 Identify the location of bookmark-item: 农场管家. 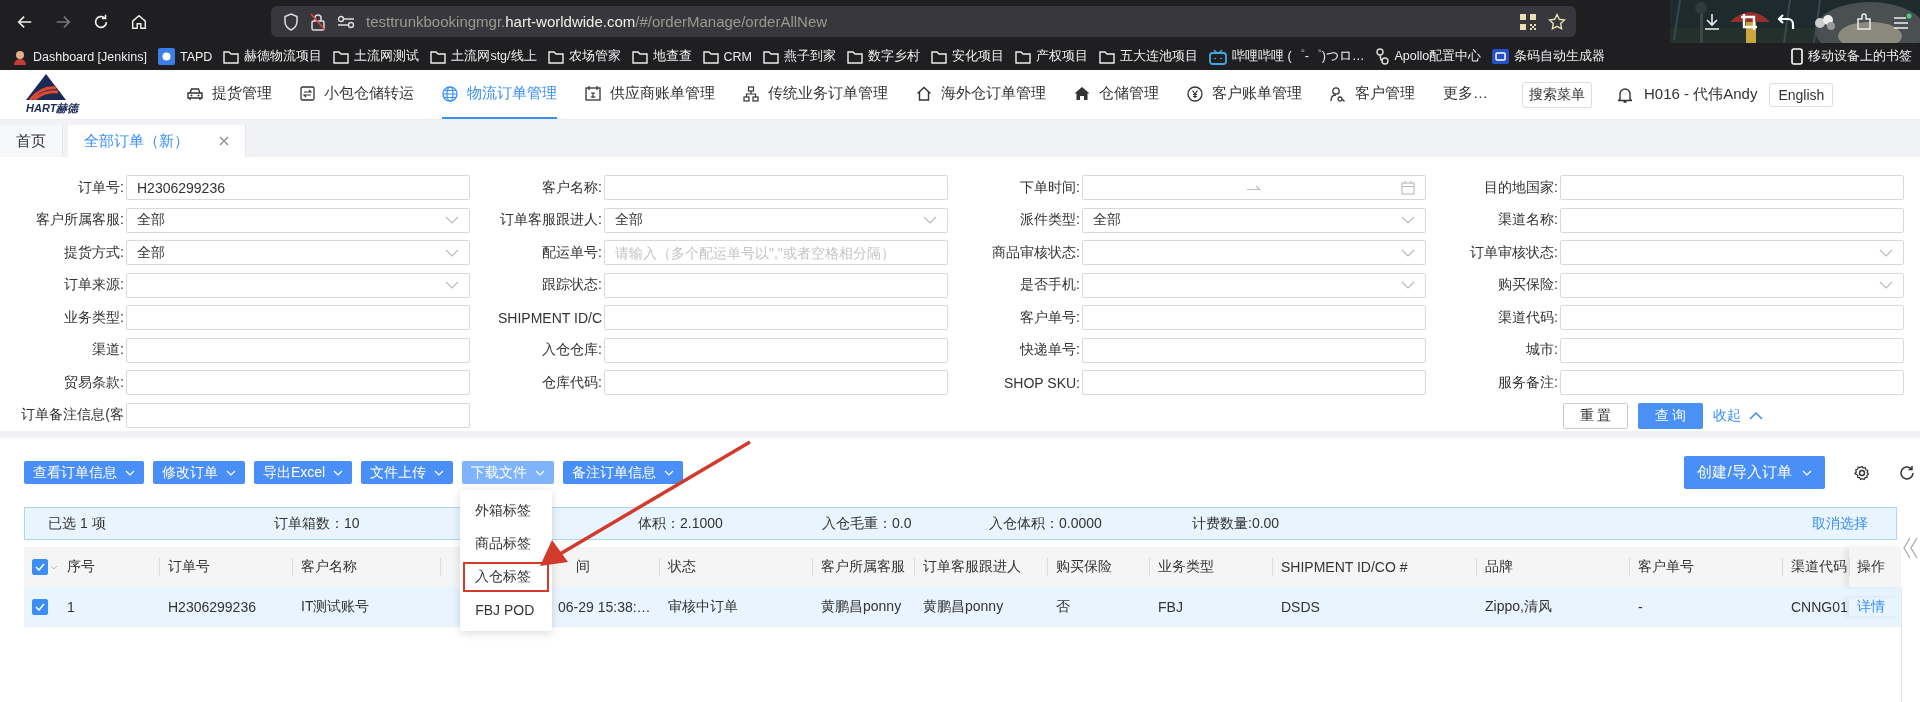
(584, 56).